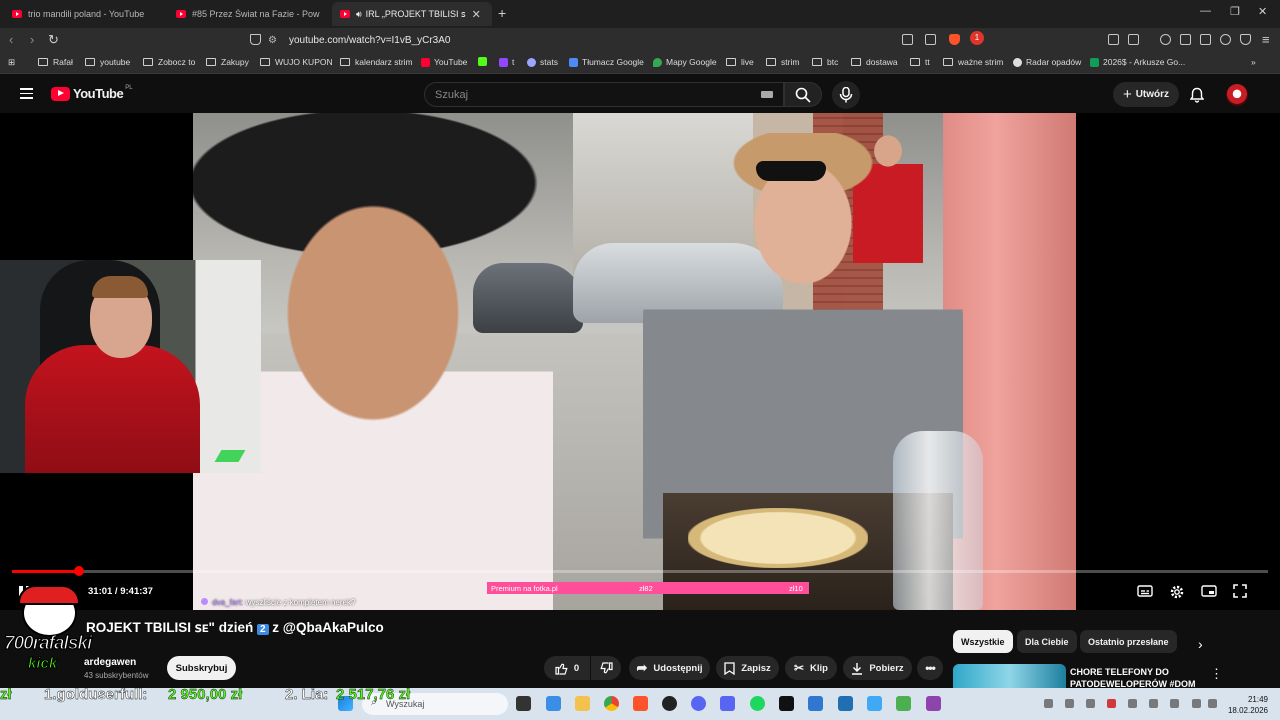  I want to click on chip-for-you: Dla Ciebie, so click(1047, 641).